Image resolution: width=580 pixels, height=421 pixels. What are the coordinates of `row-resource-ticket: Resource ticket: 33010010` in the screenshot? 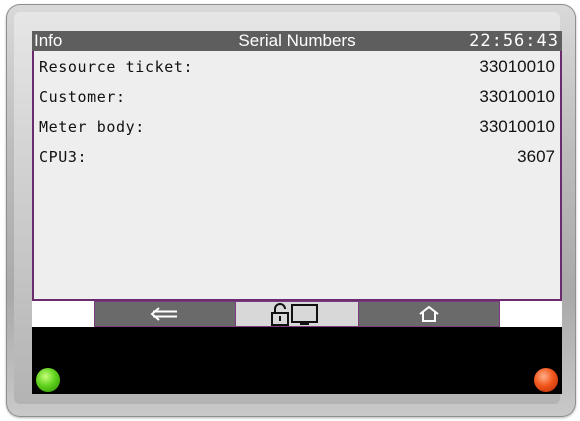 It's located at (297, 68).